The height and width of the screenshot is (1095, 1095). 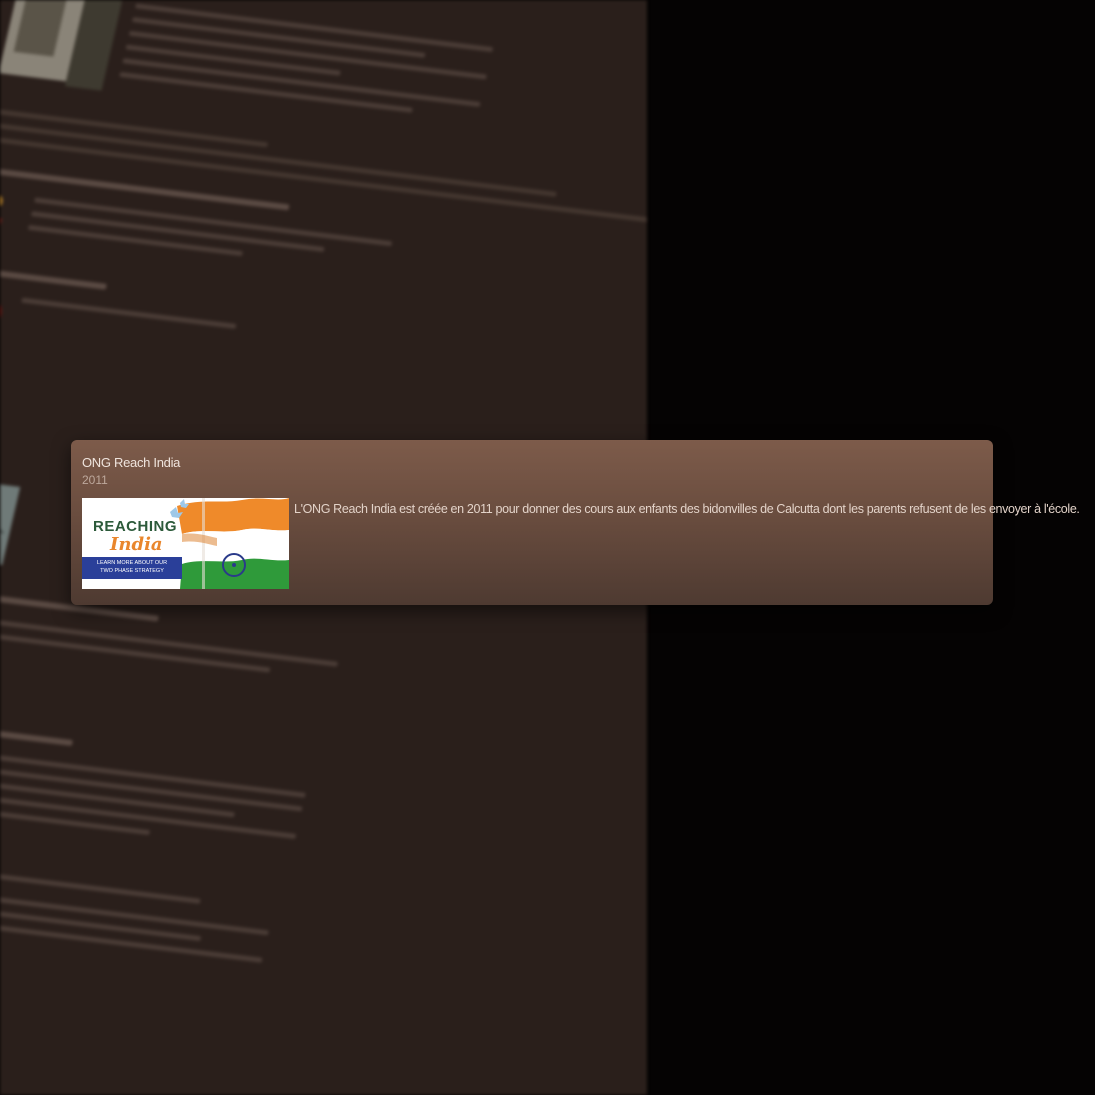 What do you see at coordinates (131, 462) in the screenshot?
I see `card-title: ONG Reach India` at bounding box center [131, 462].